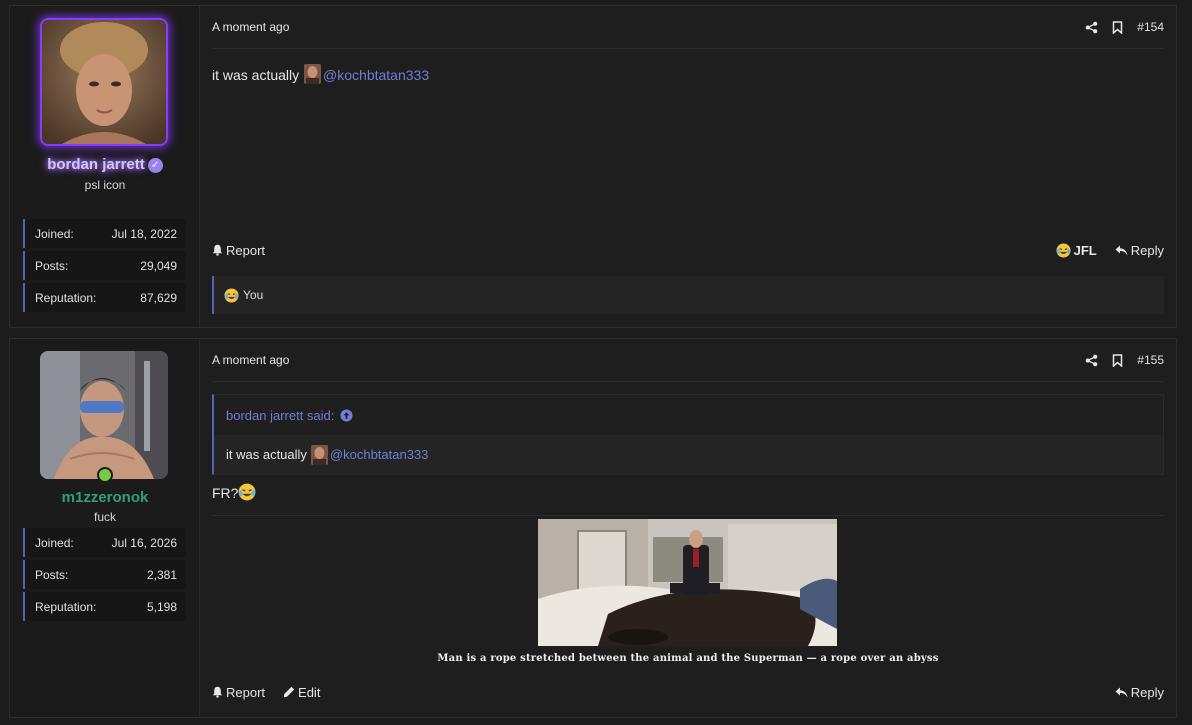  I want to click on username: bordan jarrett ✓, so click(105, 164).